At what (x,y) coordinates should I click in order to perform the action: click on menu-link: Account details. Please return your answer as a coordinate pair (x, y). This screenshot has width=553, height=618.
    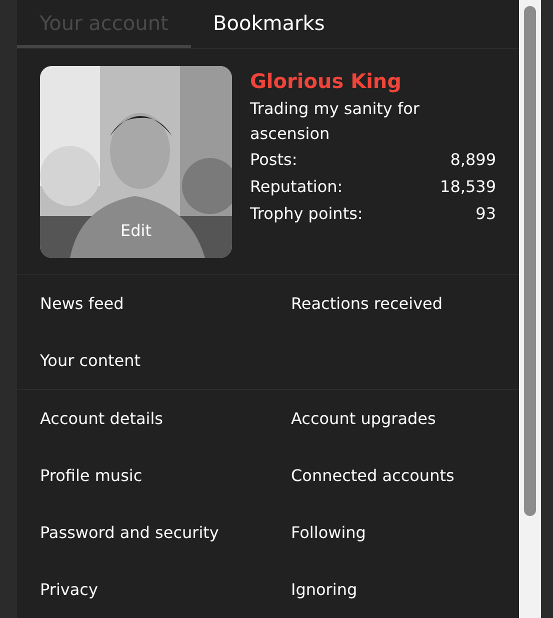
    Looking at the image, I should click on (142, 418).